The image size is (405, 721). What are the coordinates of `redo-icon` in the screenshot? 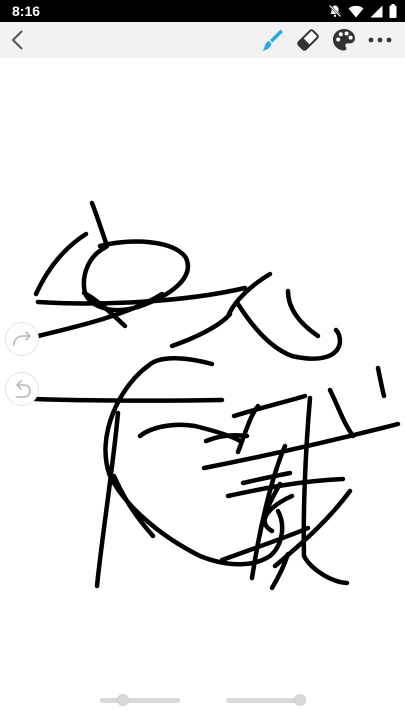 It's located at (22, 338).